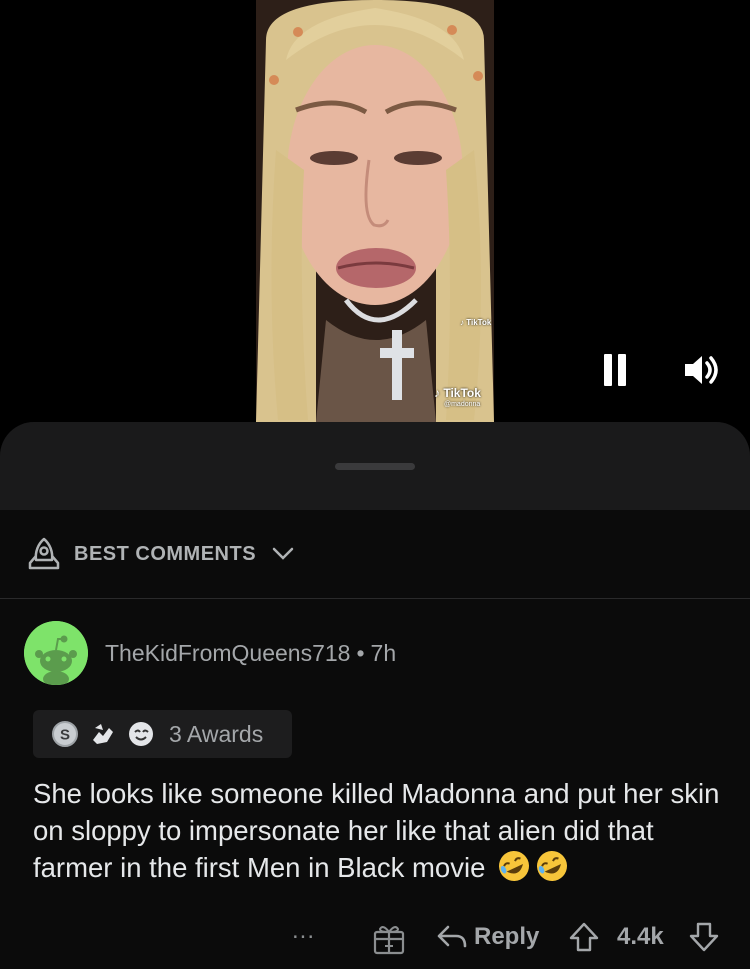 Image resolution: width=750 pixels, height=969 pixels. What do you see at coordinates (283, 554) in the screenshot?
I see `chevron-down-icon` at bounding box center [283, 554].